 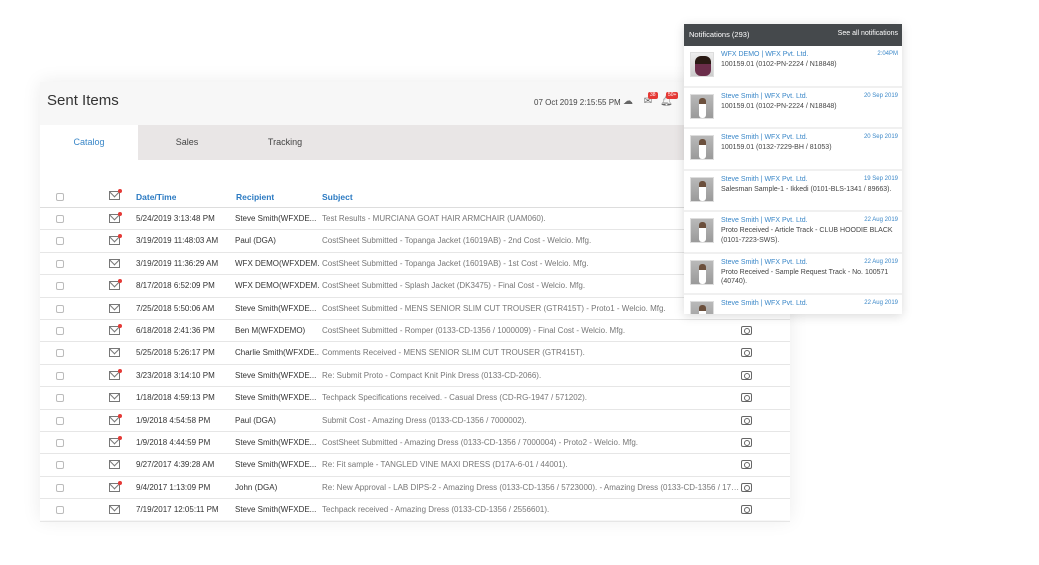 I want to click on row-recipient: John (DGA), so click(x=256, y=487).